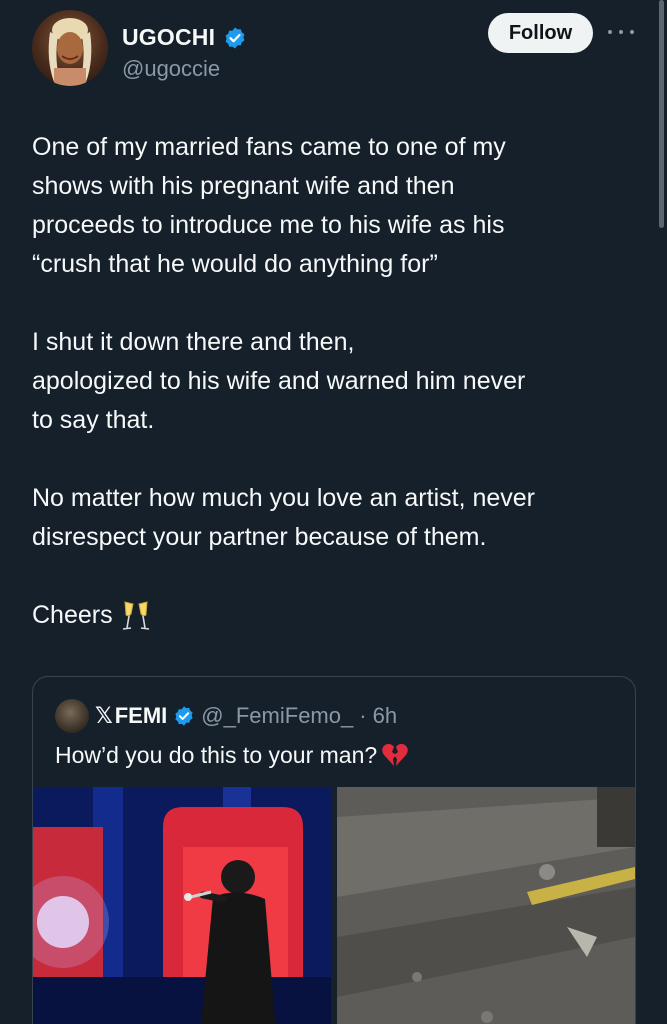  What do you see at coordinates (72, 615) in the screenshot?
I see `closing-text: Cheers` at bounding box center [72, 615].